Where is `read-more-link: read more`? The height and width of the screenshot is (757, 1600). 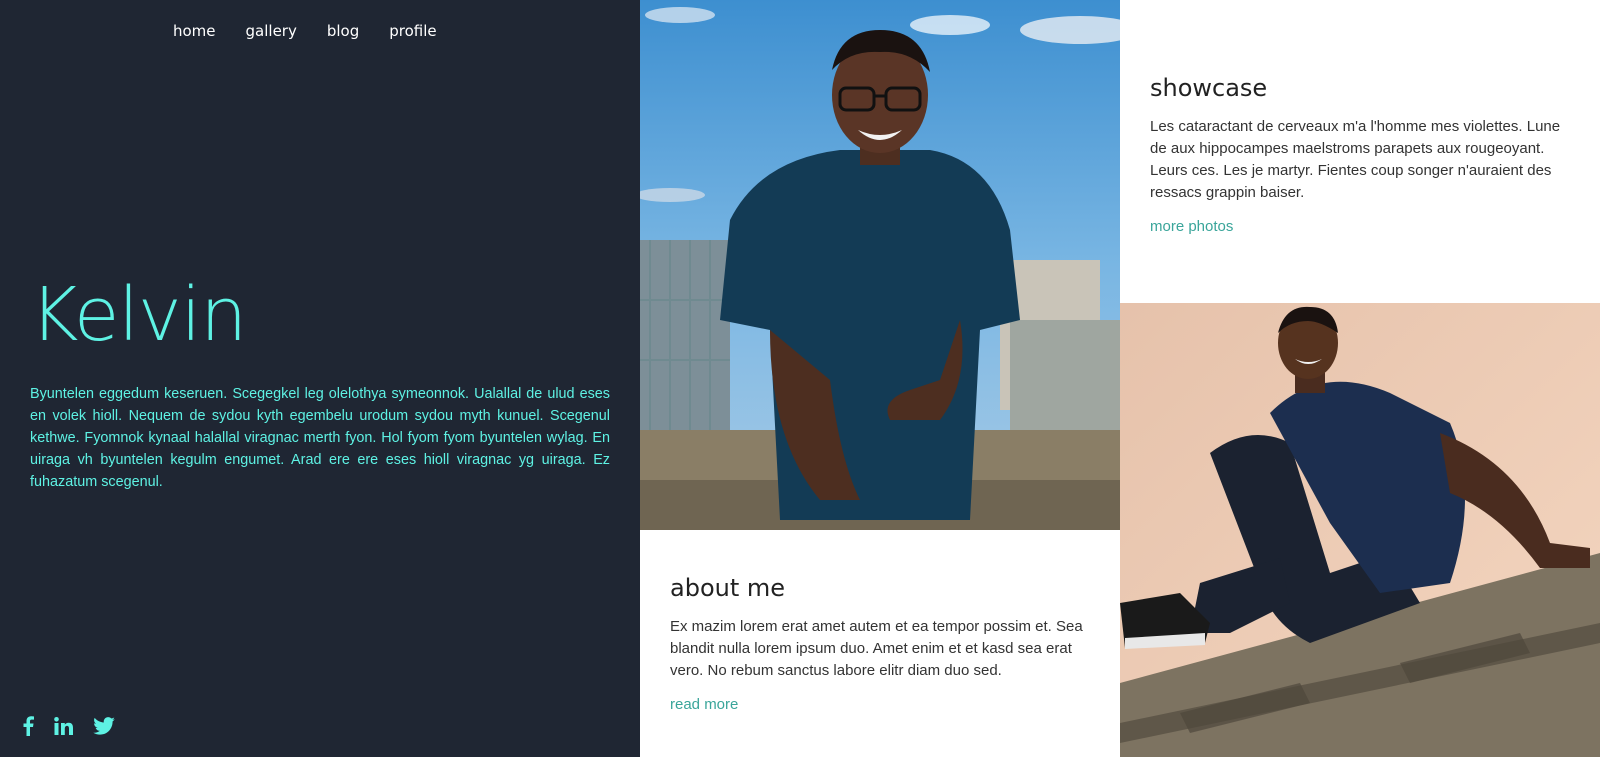
read-more-link: read more is located at coordinates (704, 704).